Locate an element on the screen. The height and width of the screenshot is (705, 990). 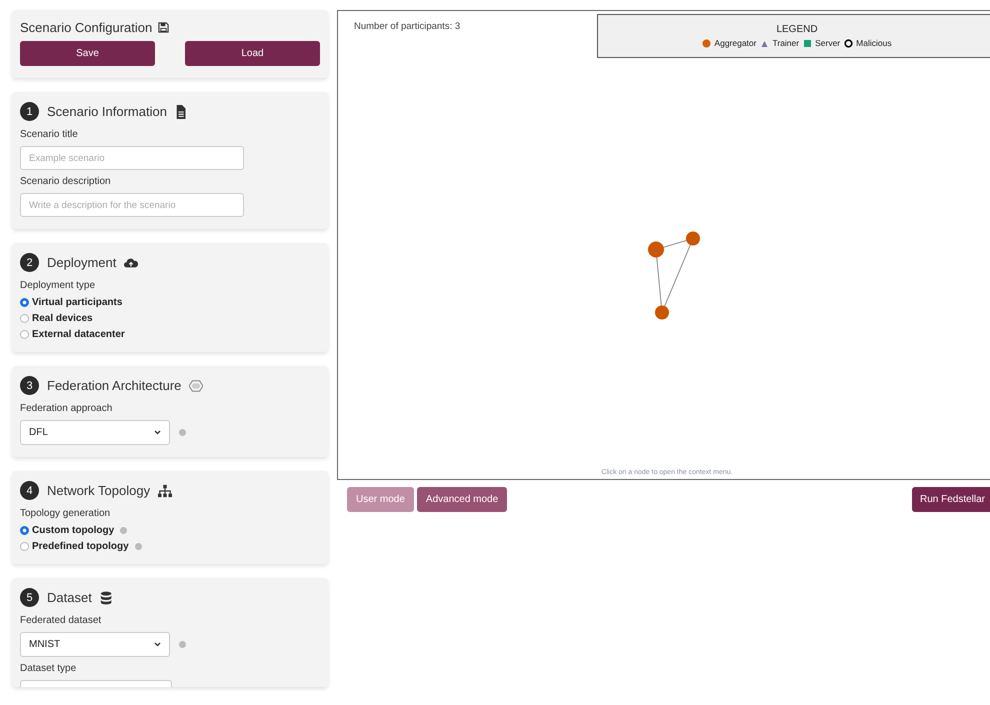
field-label: Scenario title is located at coordinates (49, 134).